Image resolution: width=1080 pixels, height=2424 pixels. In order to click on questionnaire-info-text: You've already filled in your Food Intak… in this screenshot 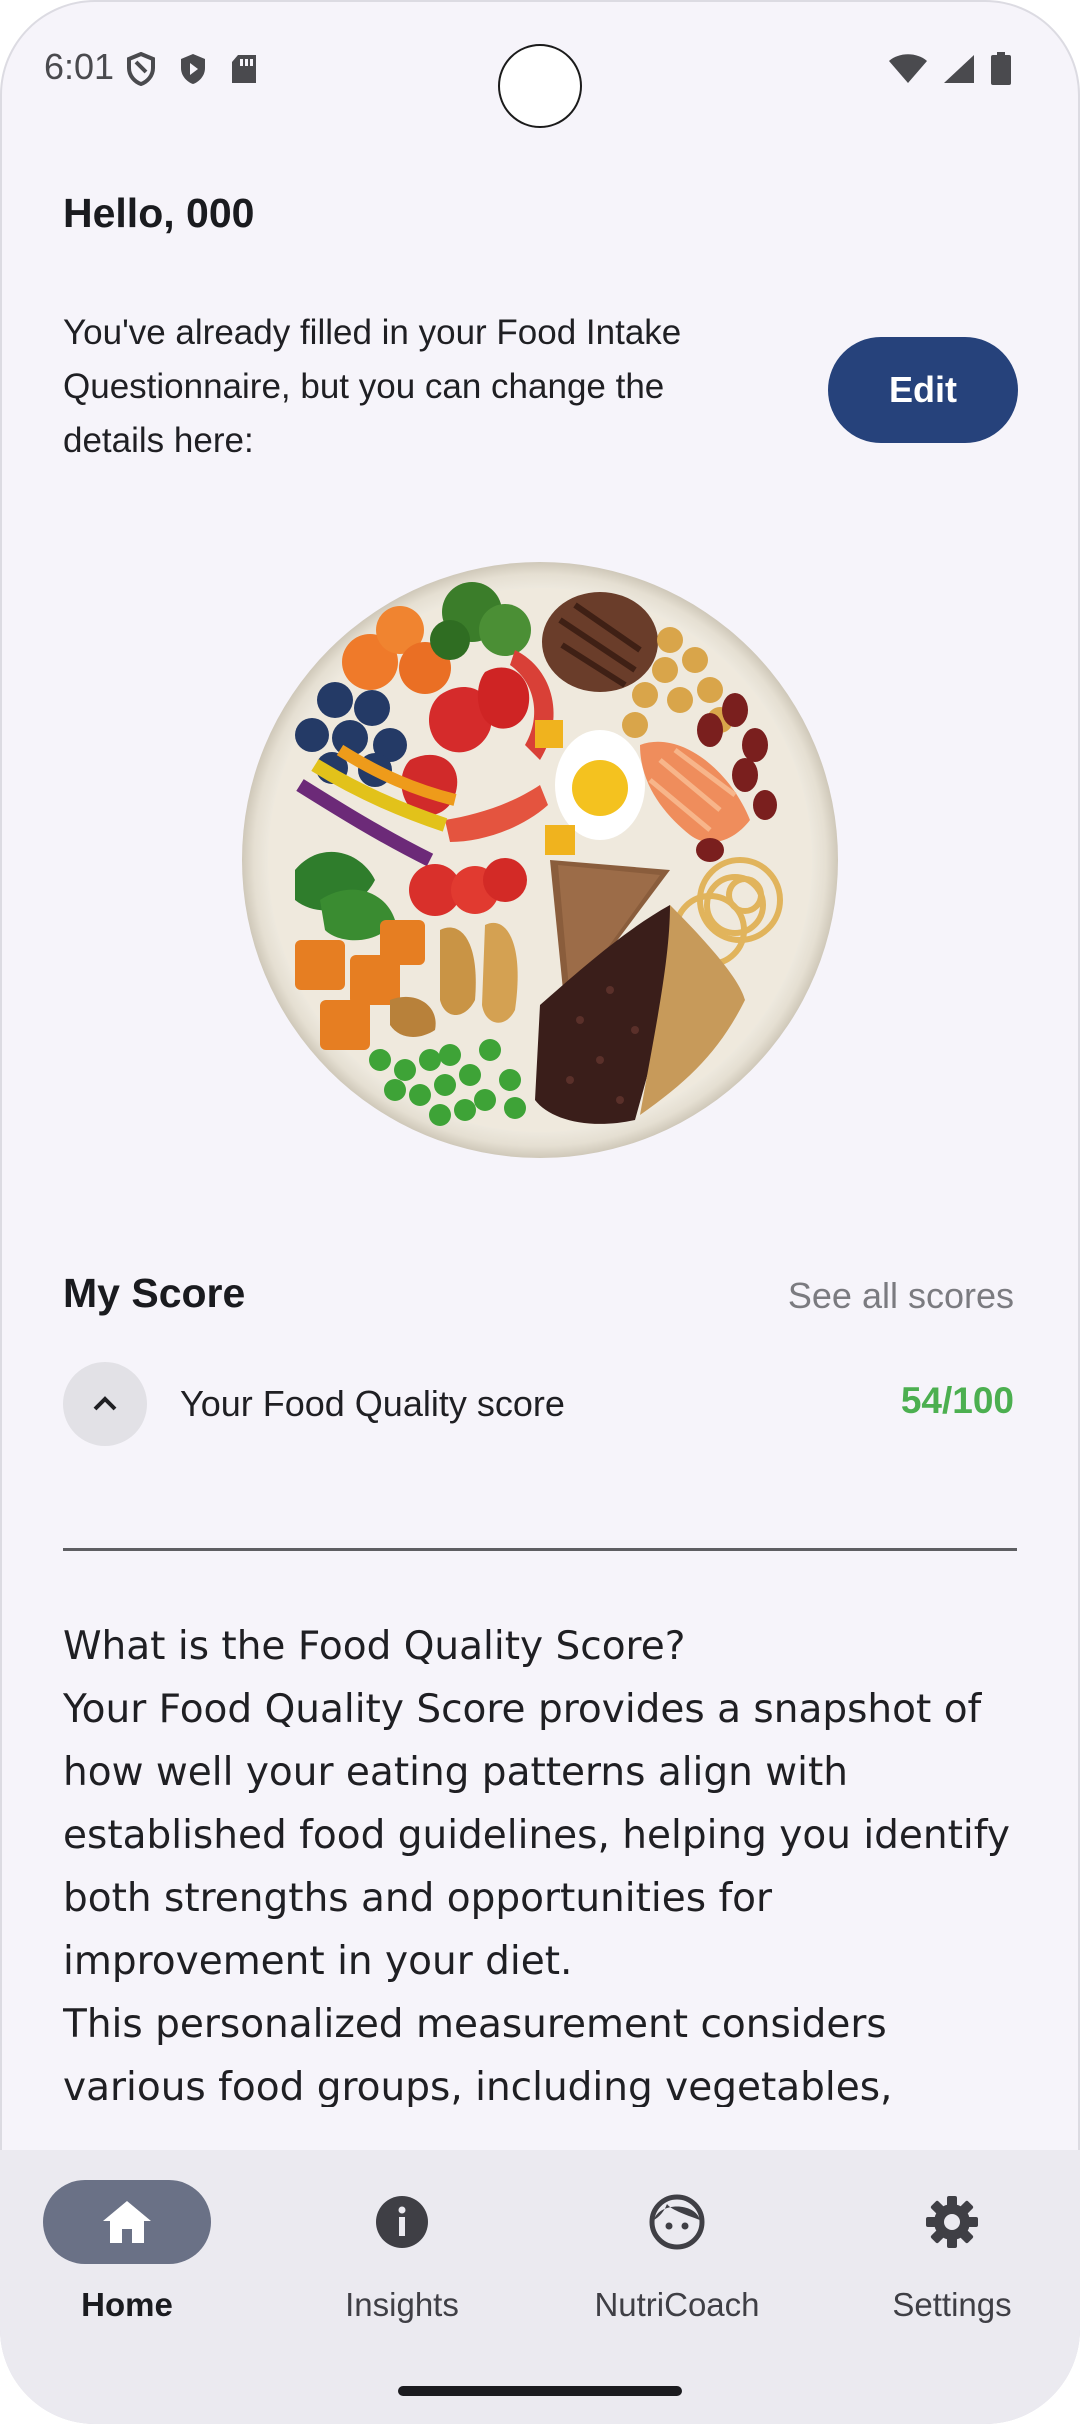, I will do `click(372, 386)`.